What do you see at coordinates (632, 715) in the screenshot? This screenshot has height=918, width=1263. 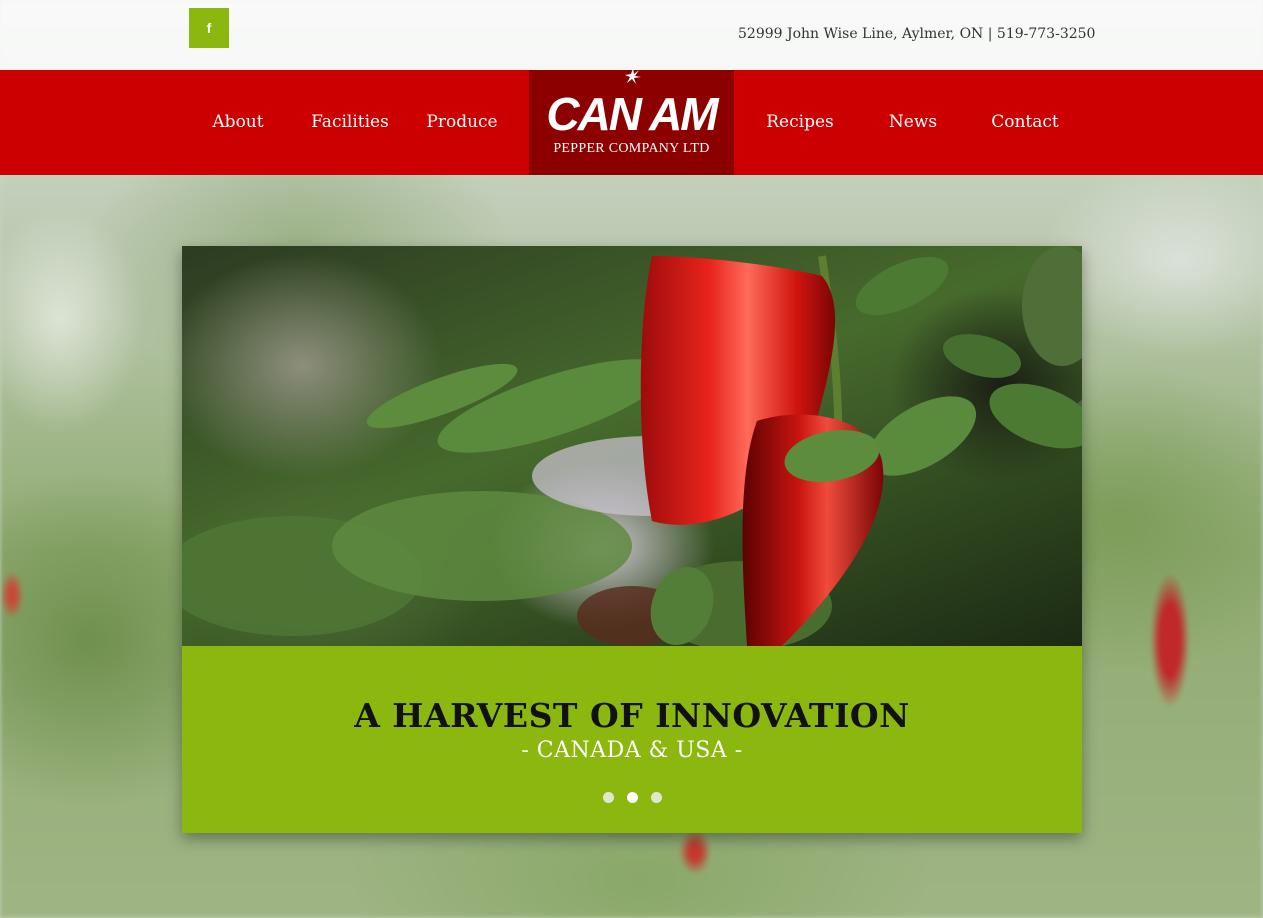 I see `slide-title: A HARVEST OF INNOVATION` at bounding box center [632, 715].